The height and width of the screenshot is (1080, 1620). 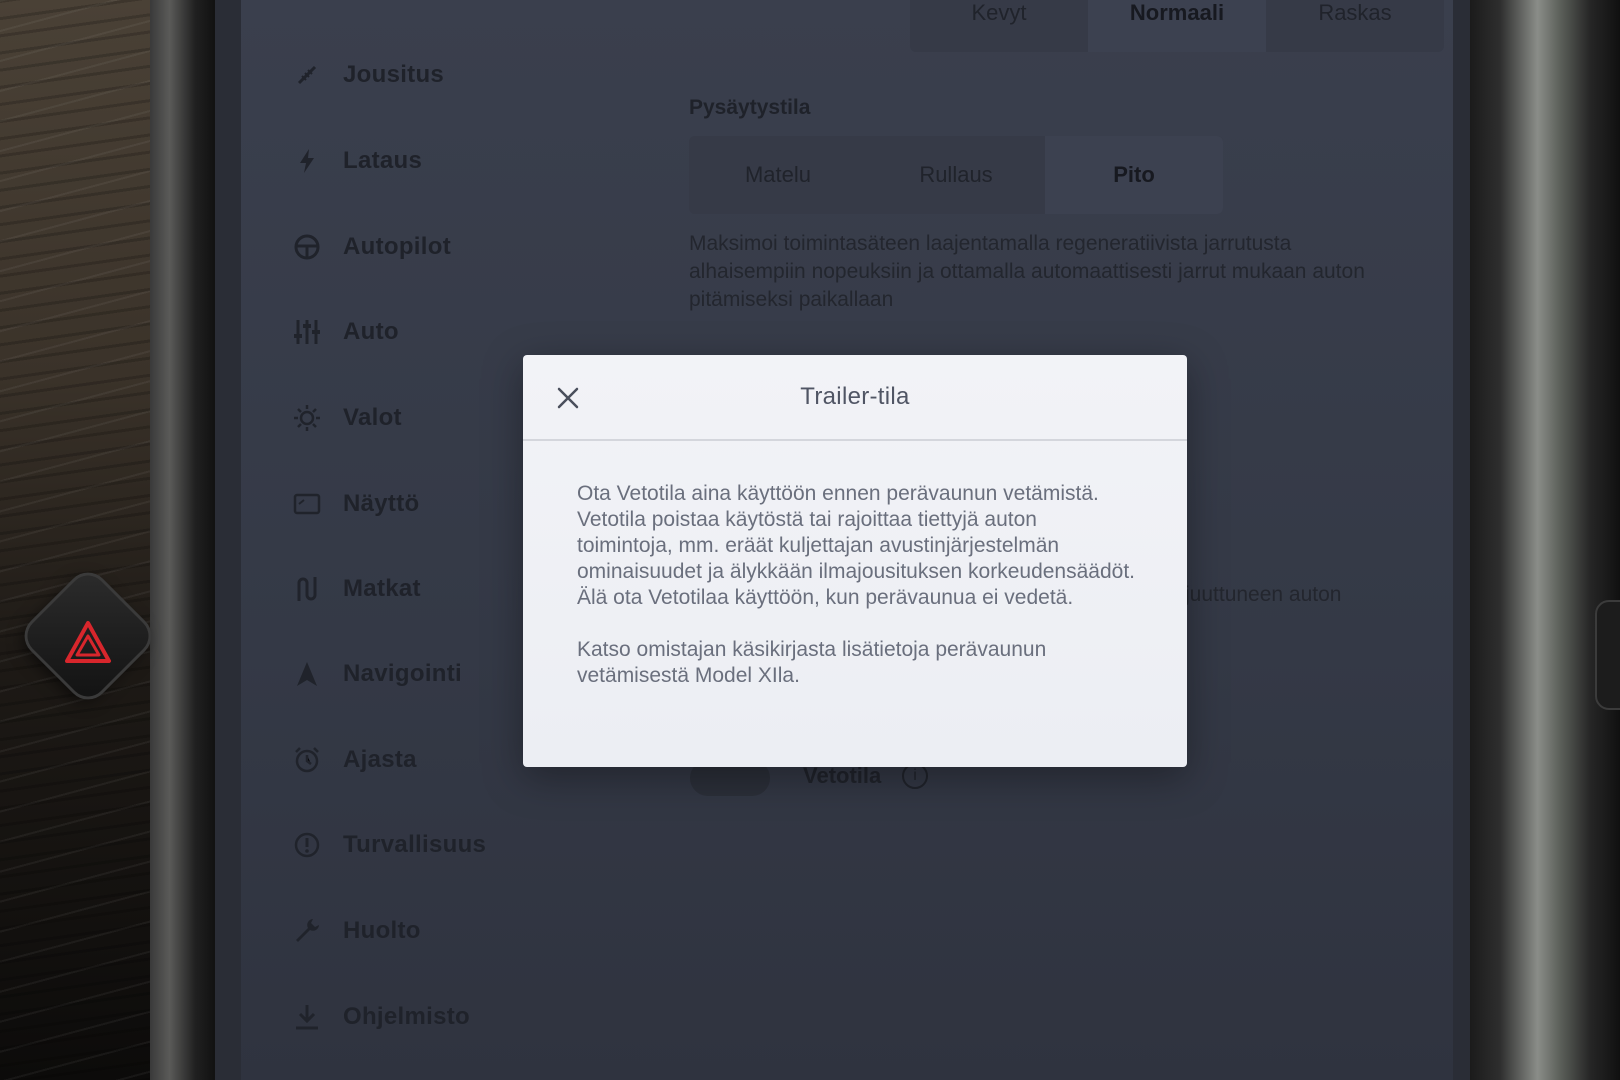 What do you see at coordinates (307, 760) in the screenshot?
I see `alarm-clock-icon` at bounding box center [307, 760].